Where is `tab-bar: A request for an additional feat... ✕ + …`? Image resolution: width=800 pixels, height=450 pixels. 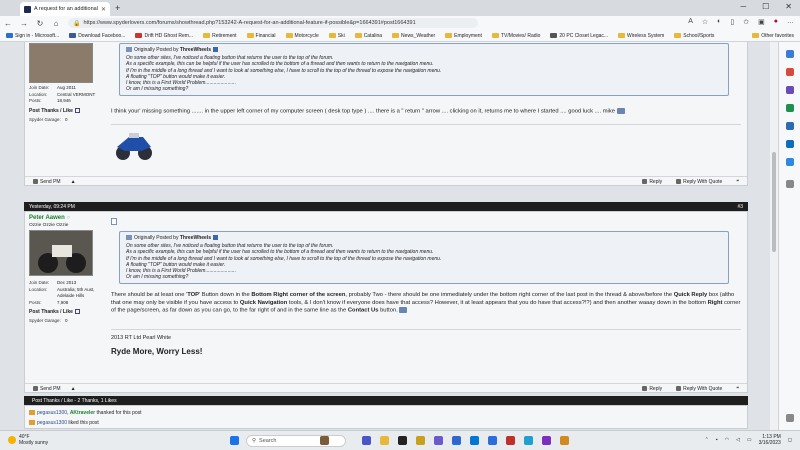
tab-bar: A request for an additional feat... ✕ + … is located at coordinates (400, 8).